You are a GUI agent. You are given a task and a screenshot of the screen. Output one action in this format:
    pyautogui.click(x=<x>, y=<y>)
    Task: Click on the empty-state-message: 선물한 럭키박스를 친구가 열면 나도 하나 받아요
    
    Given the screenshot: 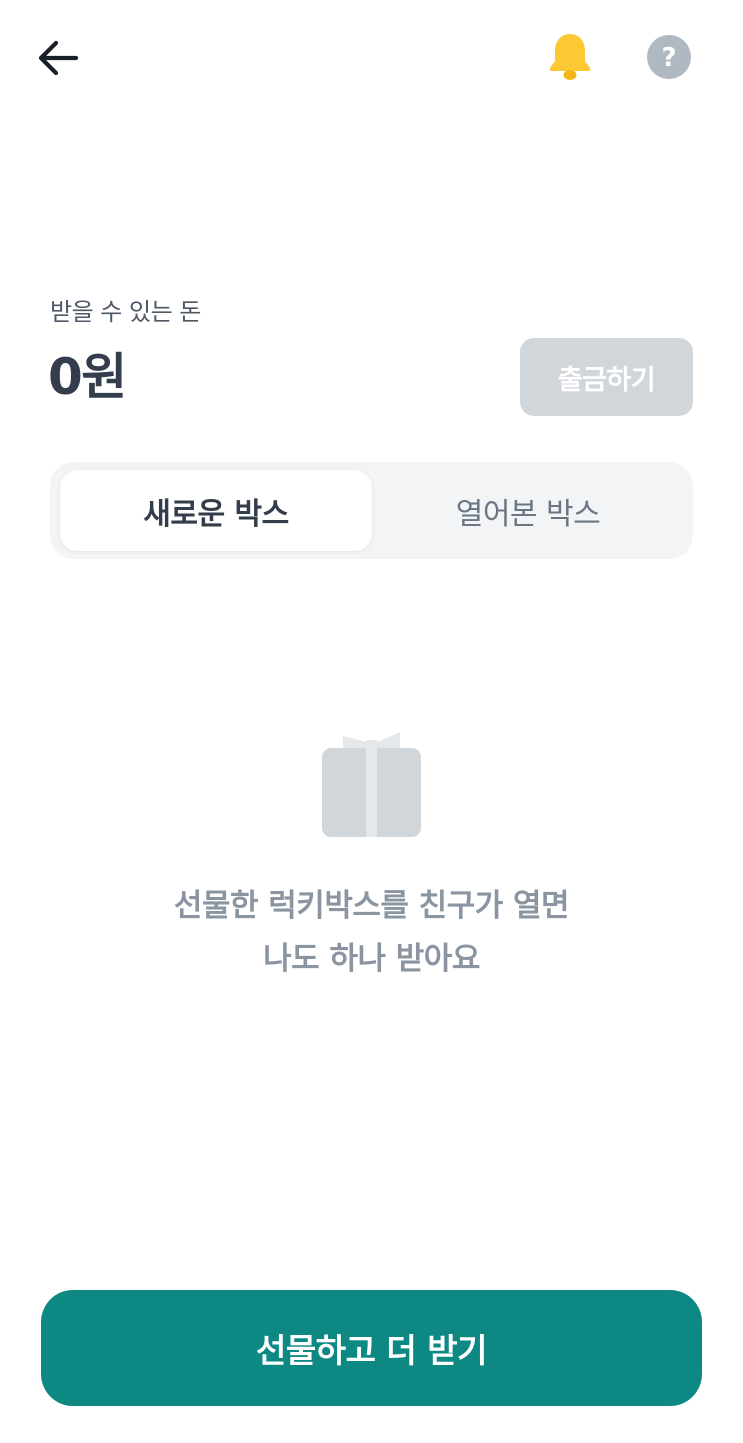 What is the action you would take?
    pyautogui.click(x=371, y=933)
    